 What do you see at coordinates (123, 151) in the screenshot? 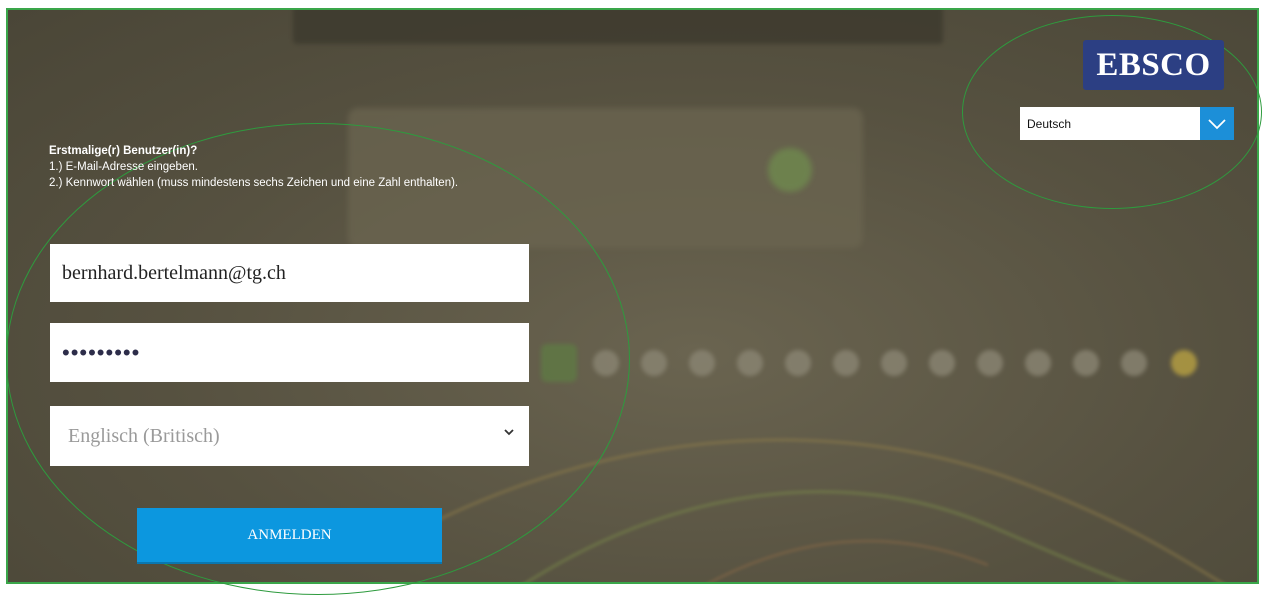
I see `instructions-title: Erstmalige(r) Benutzer(in)?` at bounding box center [123, 151].